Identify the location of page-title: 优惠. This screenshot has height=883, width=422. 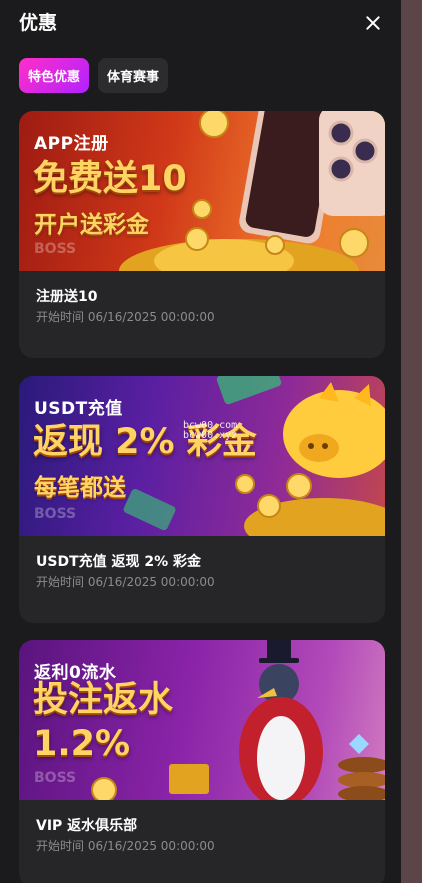
(38, 23).